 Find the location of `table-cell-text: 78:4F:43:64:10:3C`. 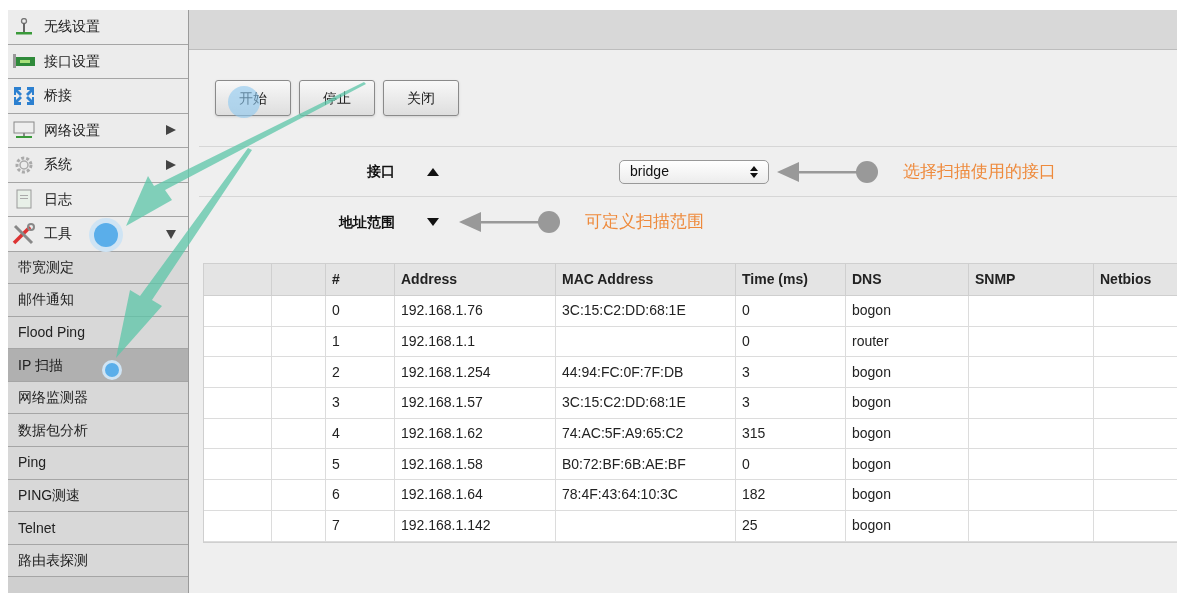

table-cell-text: 78:4F:43:64:10:3C is located at coordinates (620, 495).